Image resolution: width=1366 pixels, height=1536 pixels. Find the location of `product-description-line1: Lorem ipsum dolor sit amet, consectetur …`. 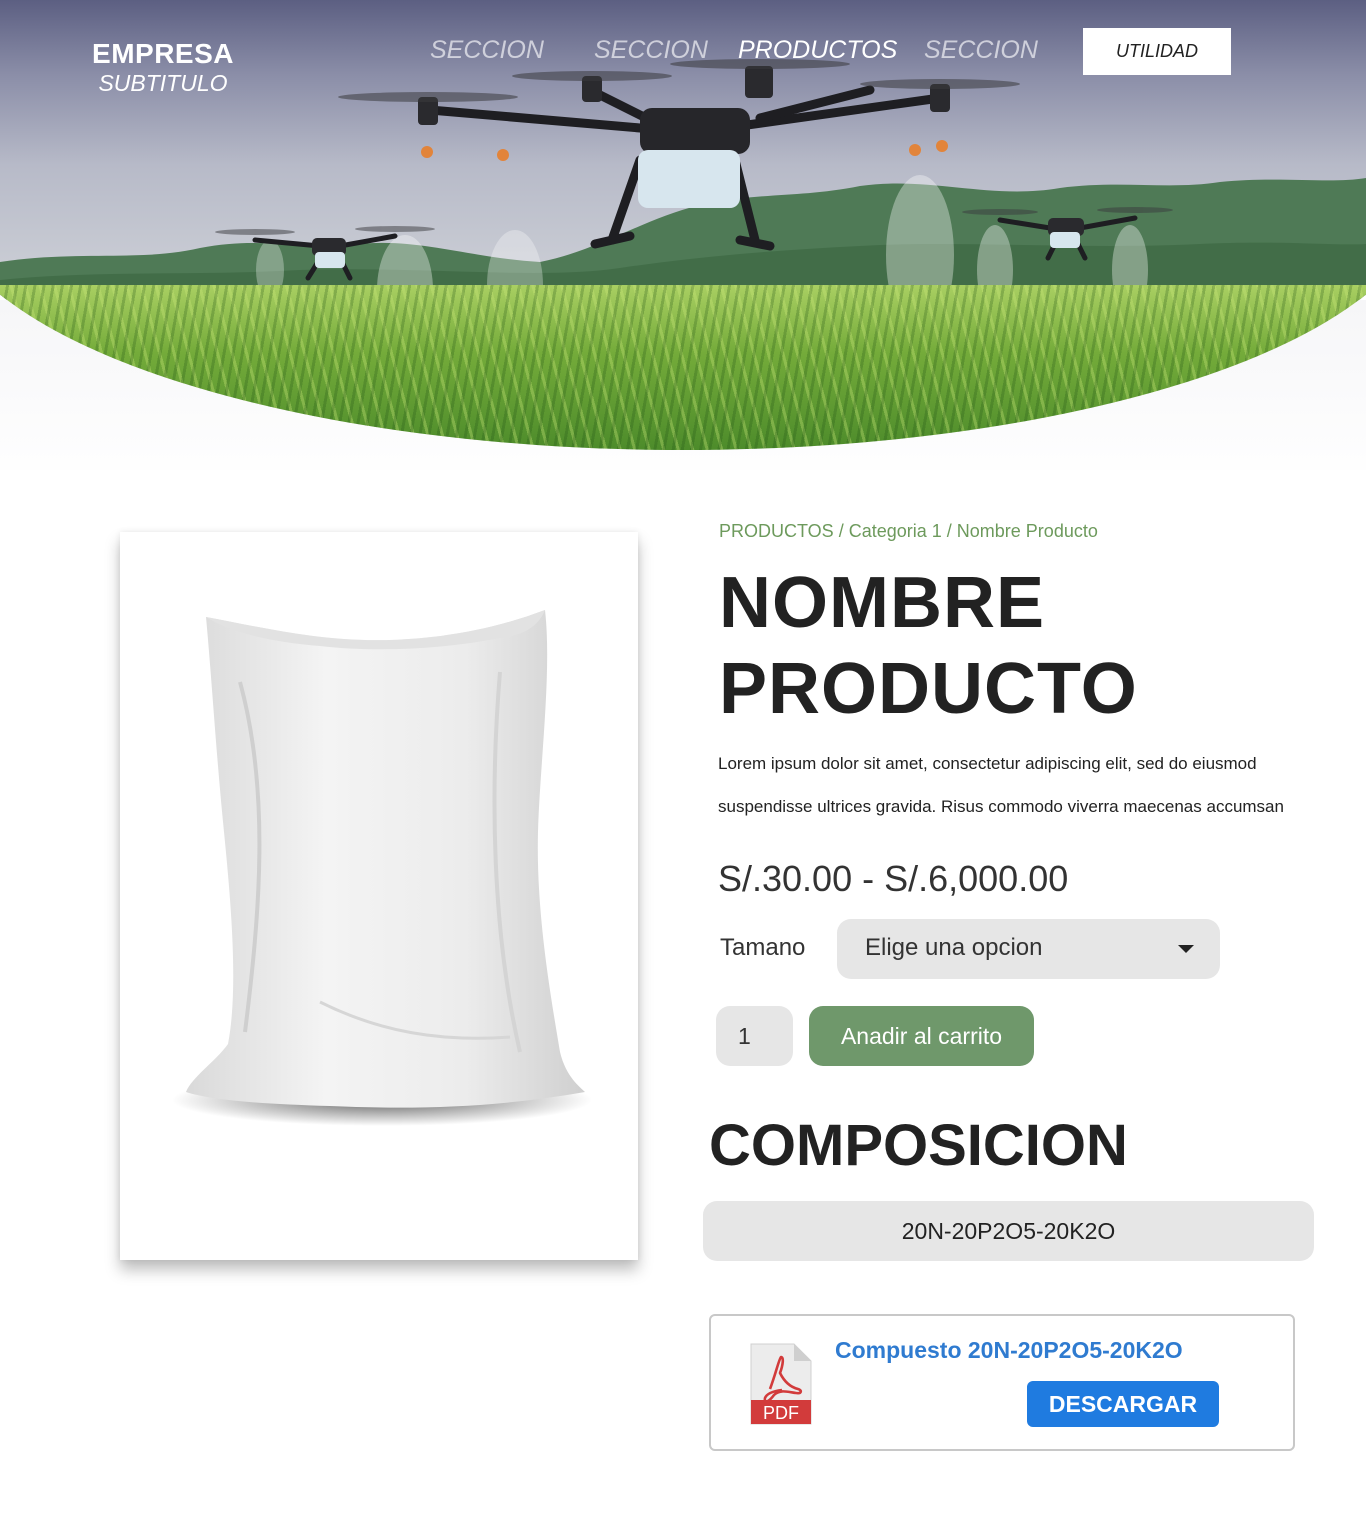

product-description-line1: Lorem ipsum dolor sit amet, consectetur … is located at coordinates (987, 763).